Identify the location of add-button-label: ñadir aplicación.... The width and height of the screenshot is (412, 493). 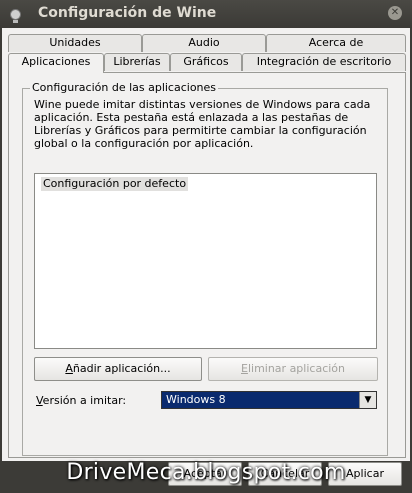
(121, 368).